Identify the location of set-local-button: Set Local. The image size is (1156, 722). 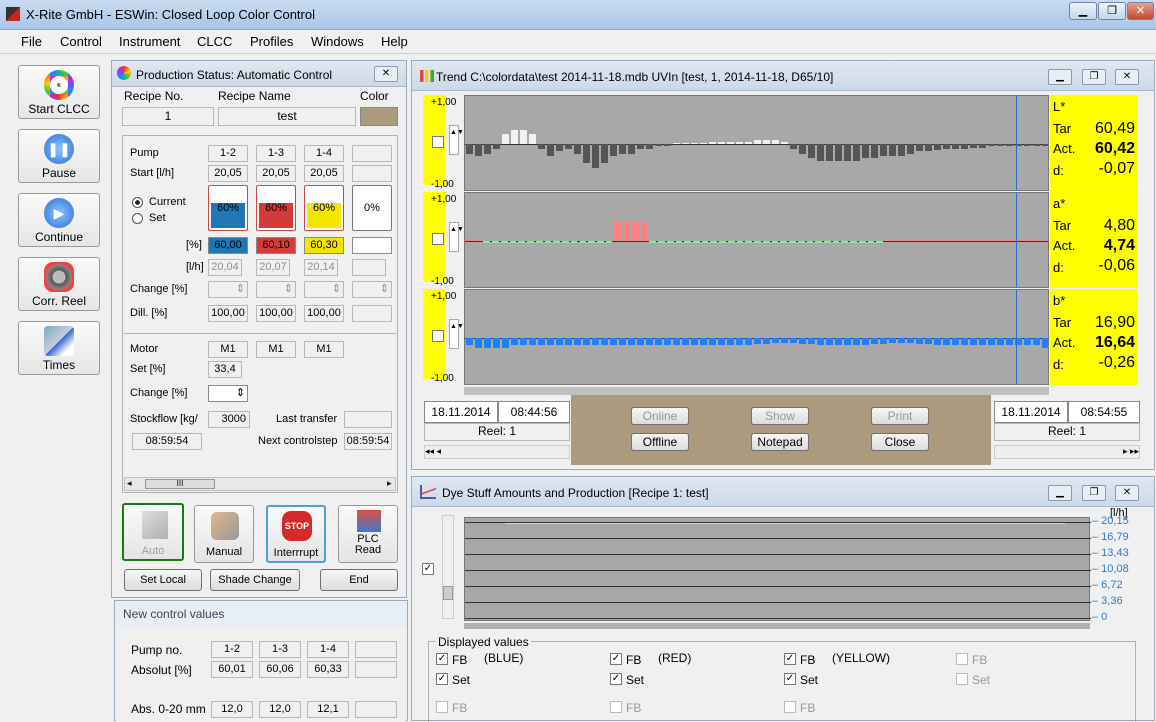
(163, 580).